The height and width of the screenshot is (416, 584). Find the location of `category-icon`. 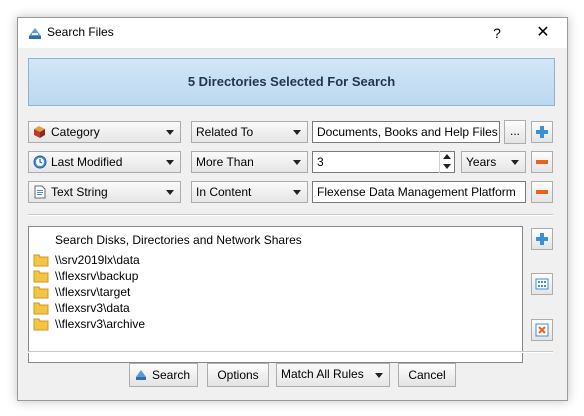

category-icon is located at coordinates (39, 132).